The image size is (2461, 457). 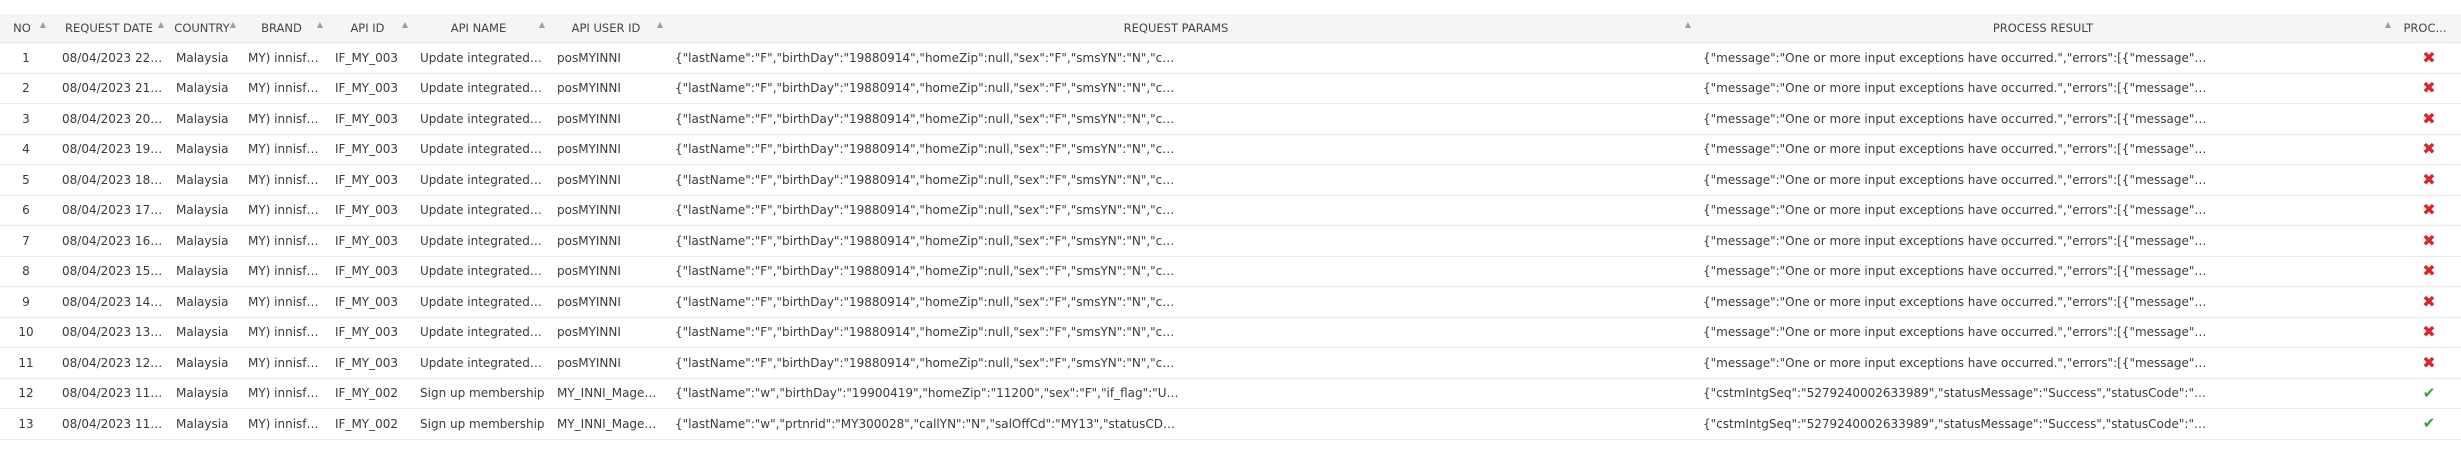 I want to click on cell-date: 08/04/2023 11:44:42, so click(x=111, y=424).